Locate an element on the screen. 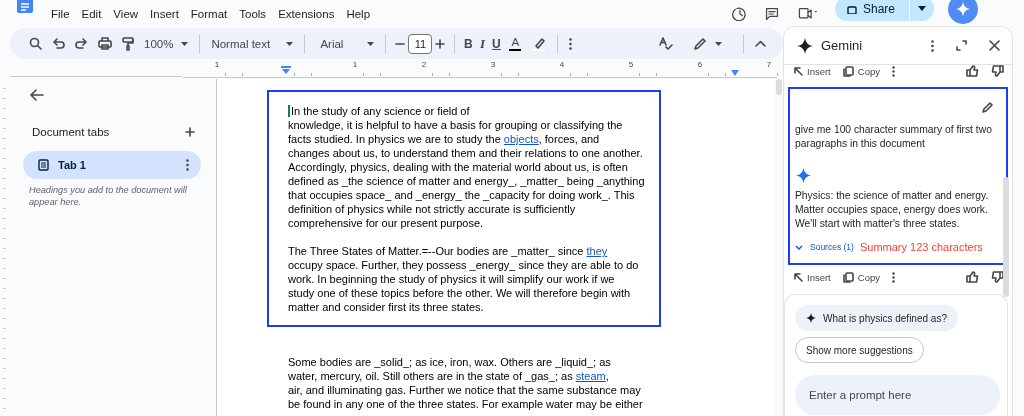 This screenshot has height=416, width=1024. share-button: Share is located at coordinates (884, 10).